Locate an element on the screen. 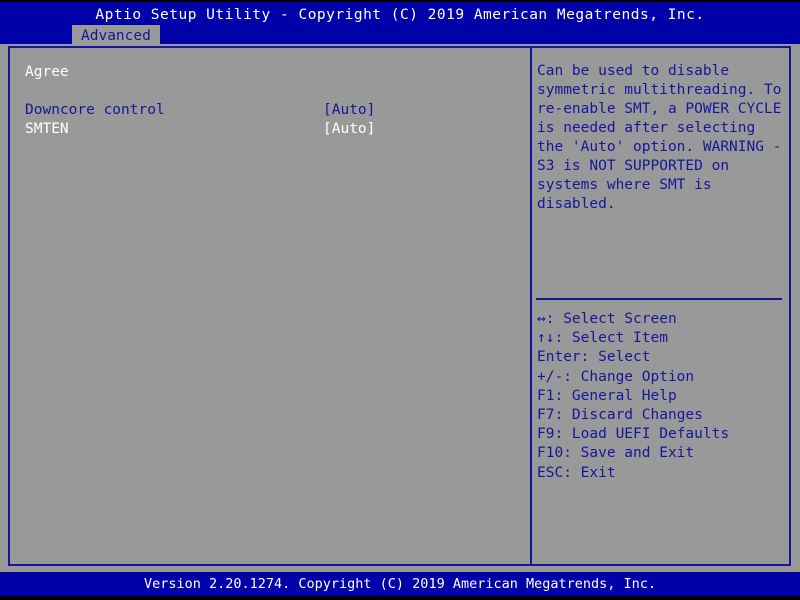  key-legend-action: Discard Changes is located at coordinates (633, 415).